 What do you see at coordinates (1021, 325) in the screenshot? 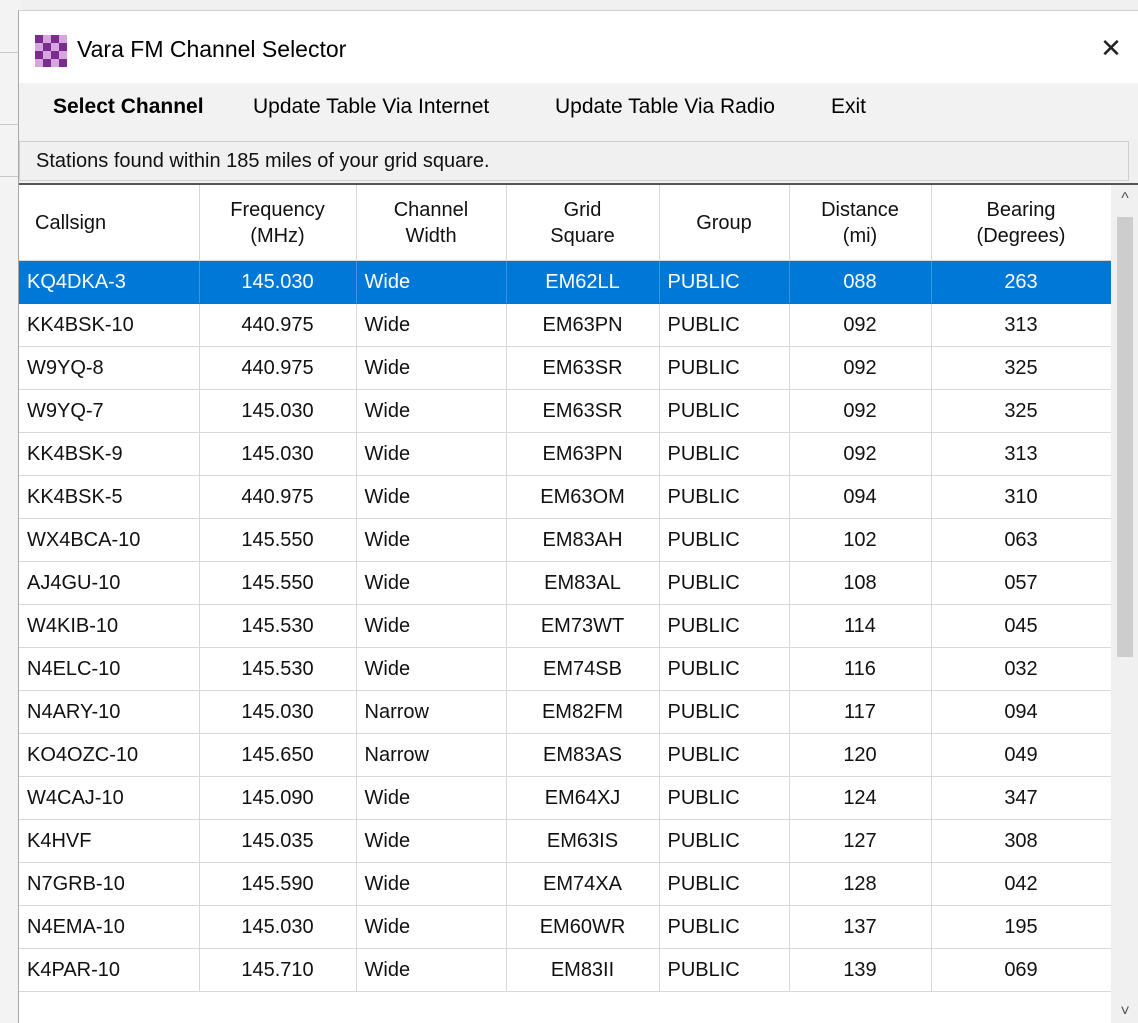
I see `cell-bearing: 313` at bounding box center [1021, 325].